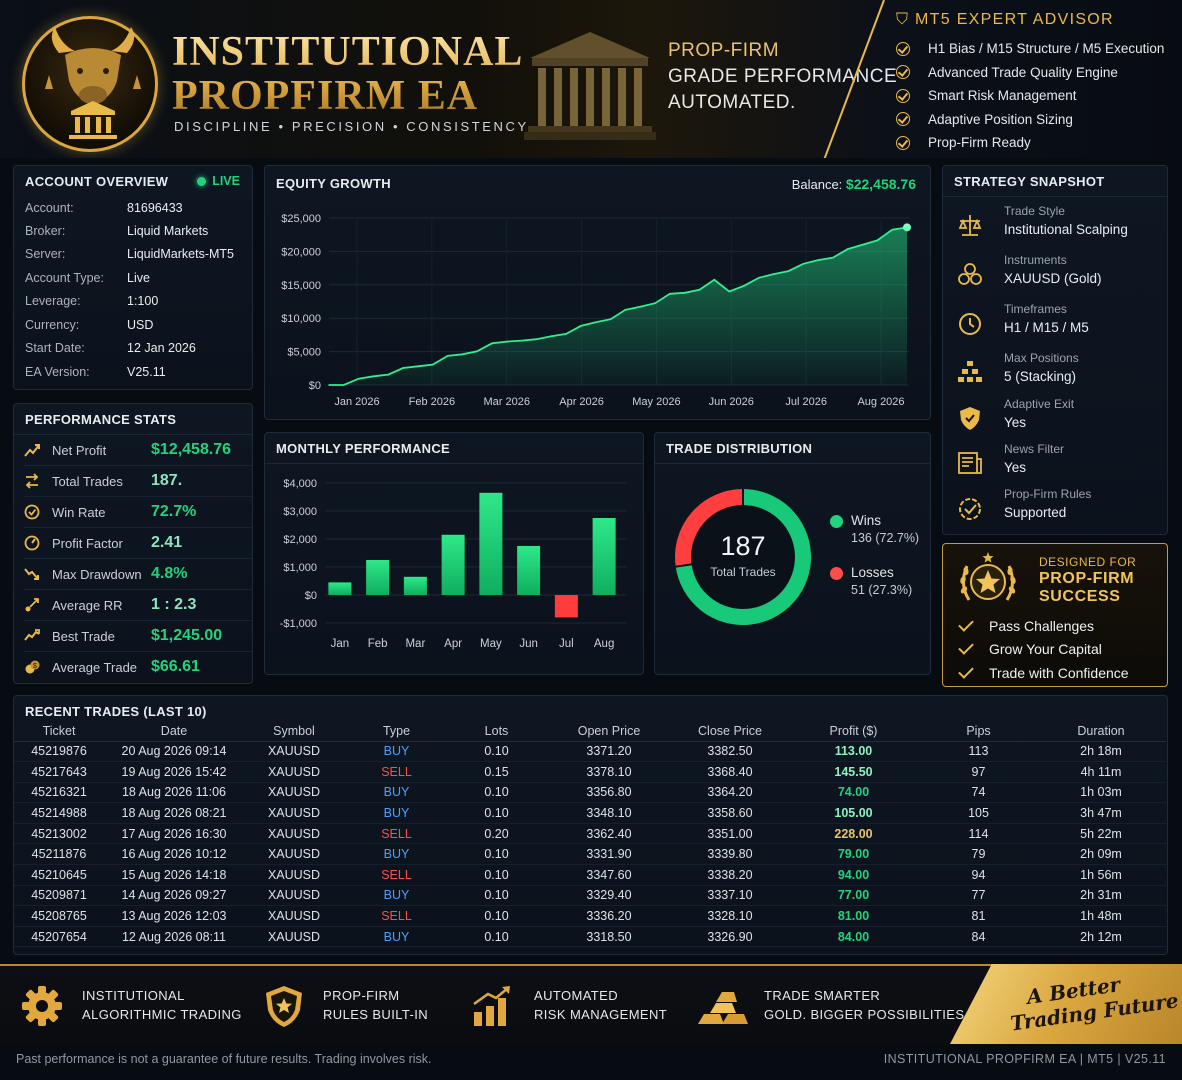 The width and height of the screenshot is (1182, 1080). What do you see at coordinates (872, 572) in the screenshot?
I see `losses-legend-label: Losses` at bounding box center [872, 572].